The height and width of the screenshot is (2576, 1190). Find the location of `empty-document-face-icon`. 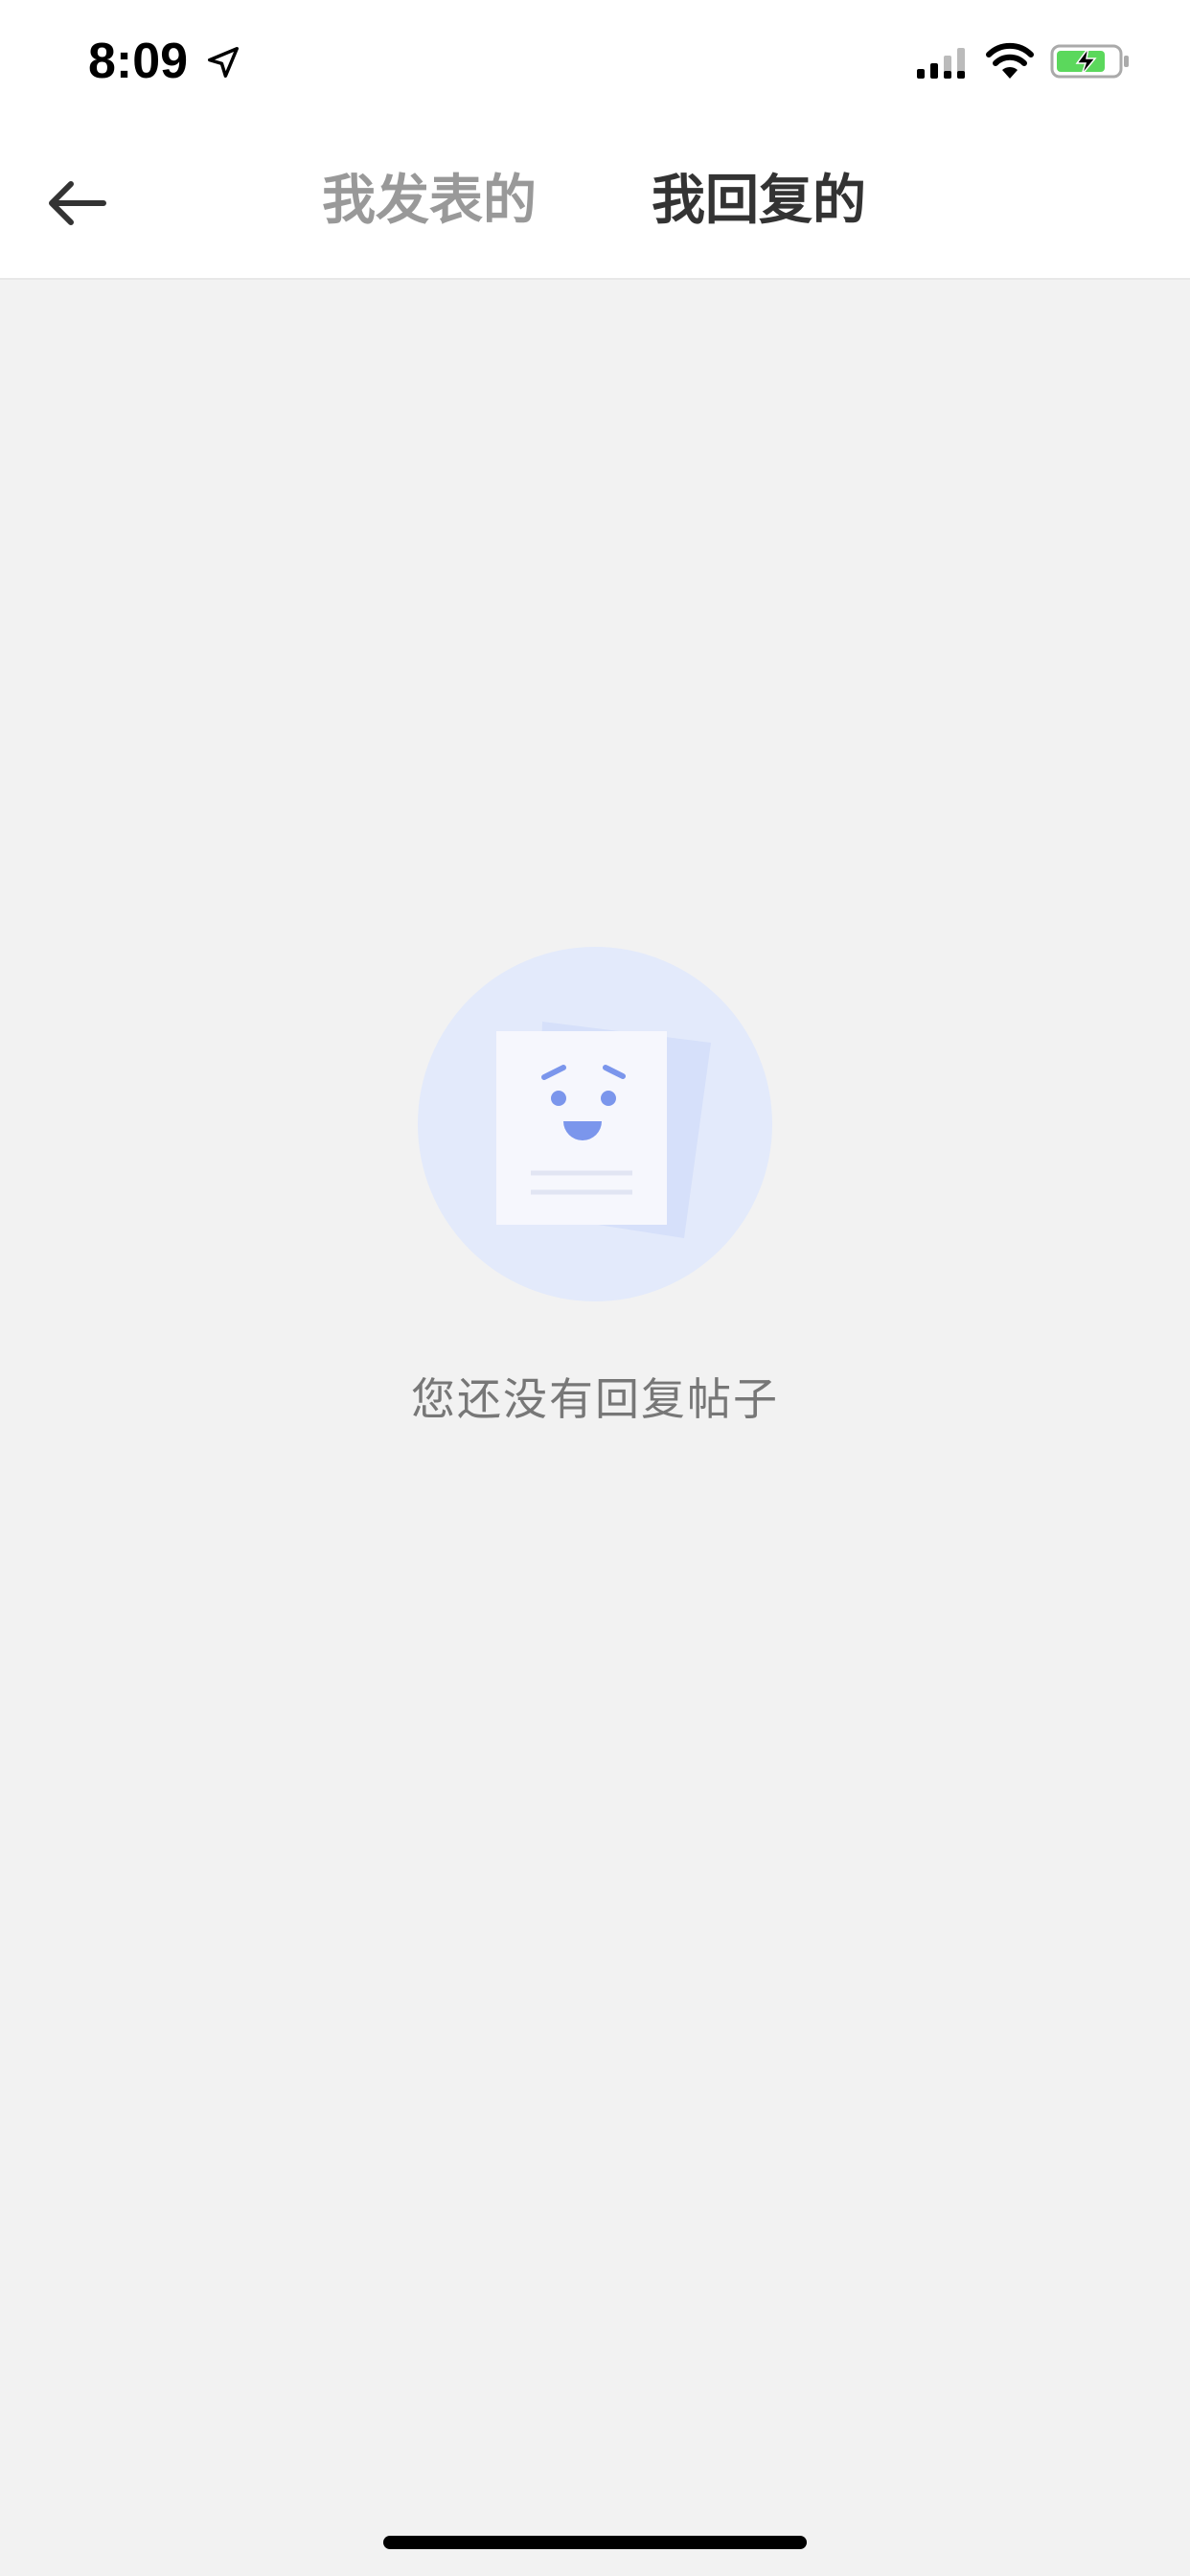

empty-document-face-icon is located at coordinates (595, 1124).